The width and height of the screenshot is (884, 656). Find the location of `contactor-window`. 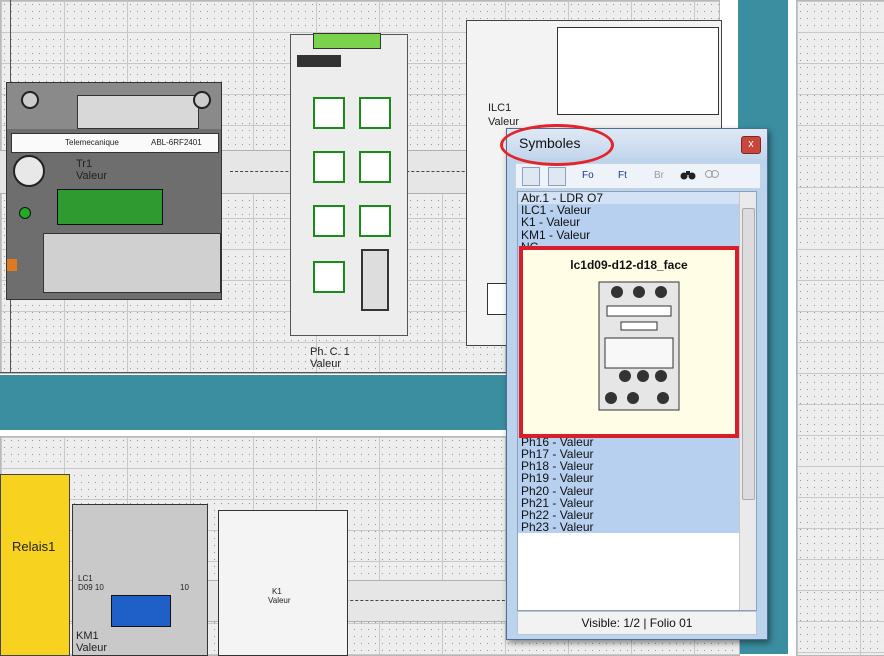

contactor-window is located at coordinates (141, 611).